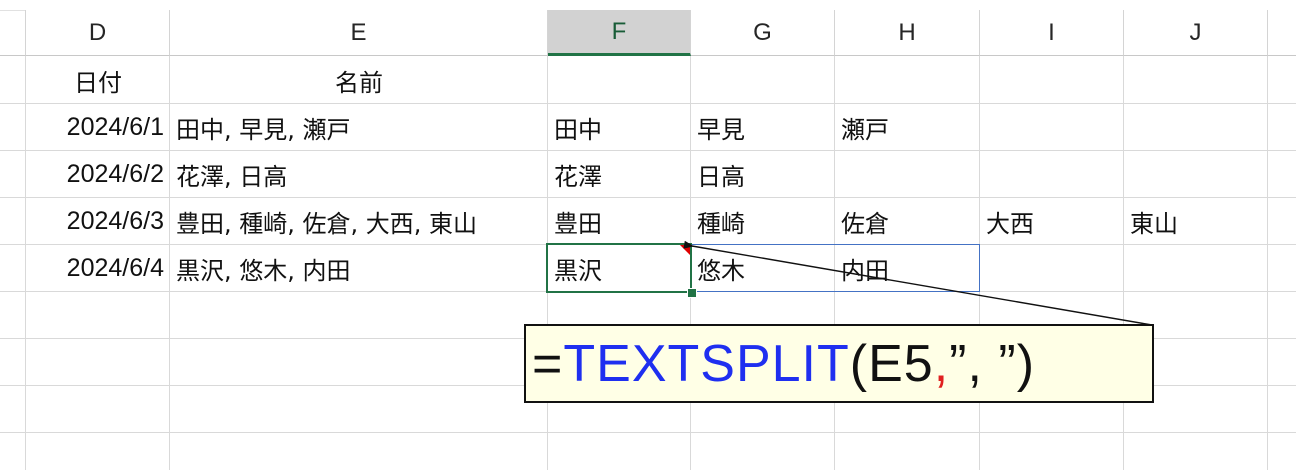 This screenshot has height=470, width=1296. What do you see at coordinates (98, 174) in the screenshot?
I see `cell-d3-date: 2024/6/2` at bounding box center [98, 174].